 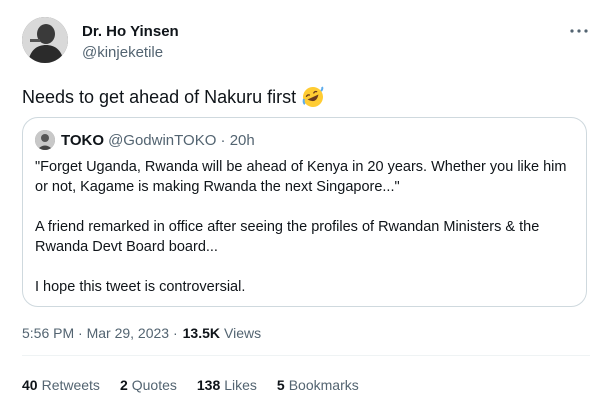 I want to click on quoted-author-name: TOKO, so click(x=83, y=140).